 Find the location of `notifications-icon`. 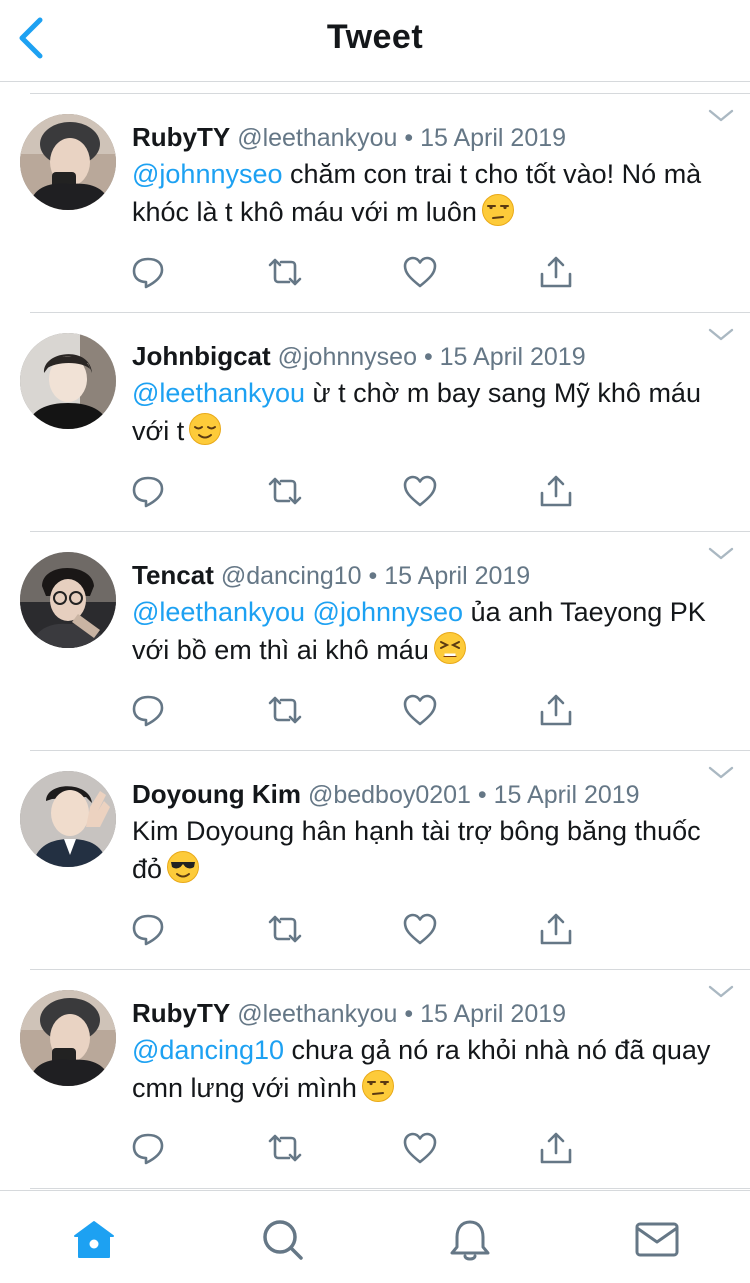

notifications-icon is located at coordinates (470, 1240).